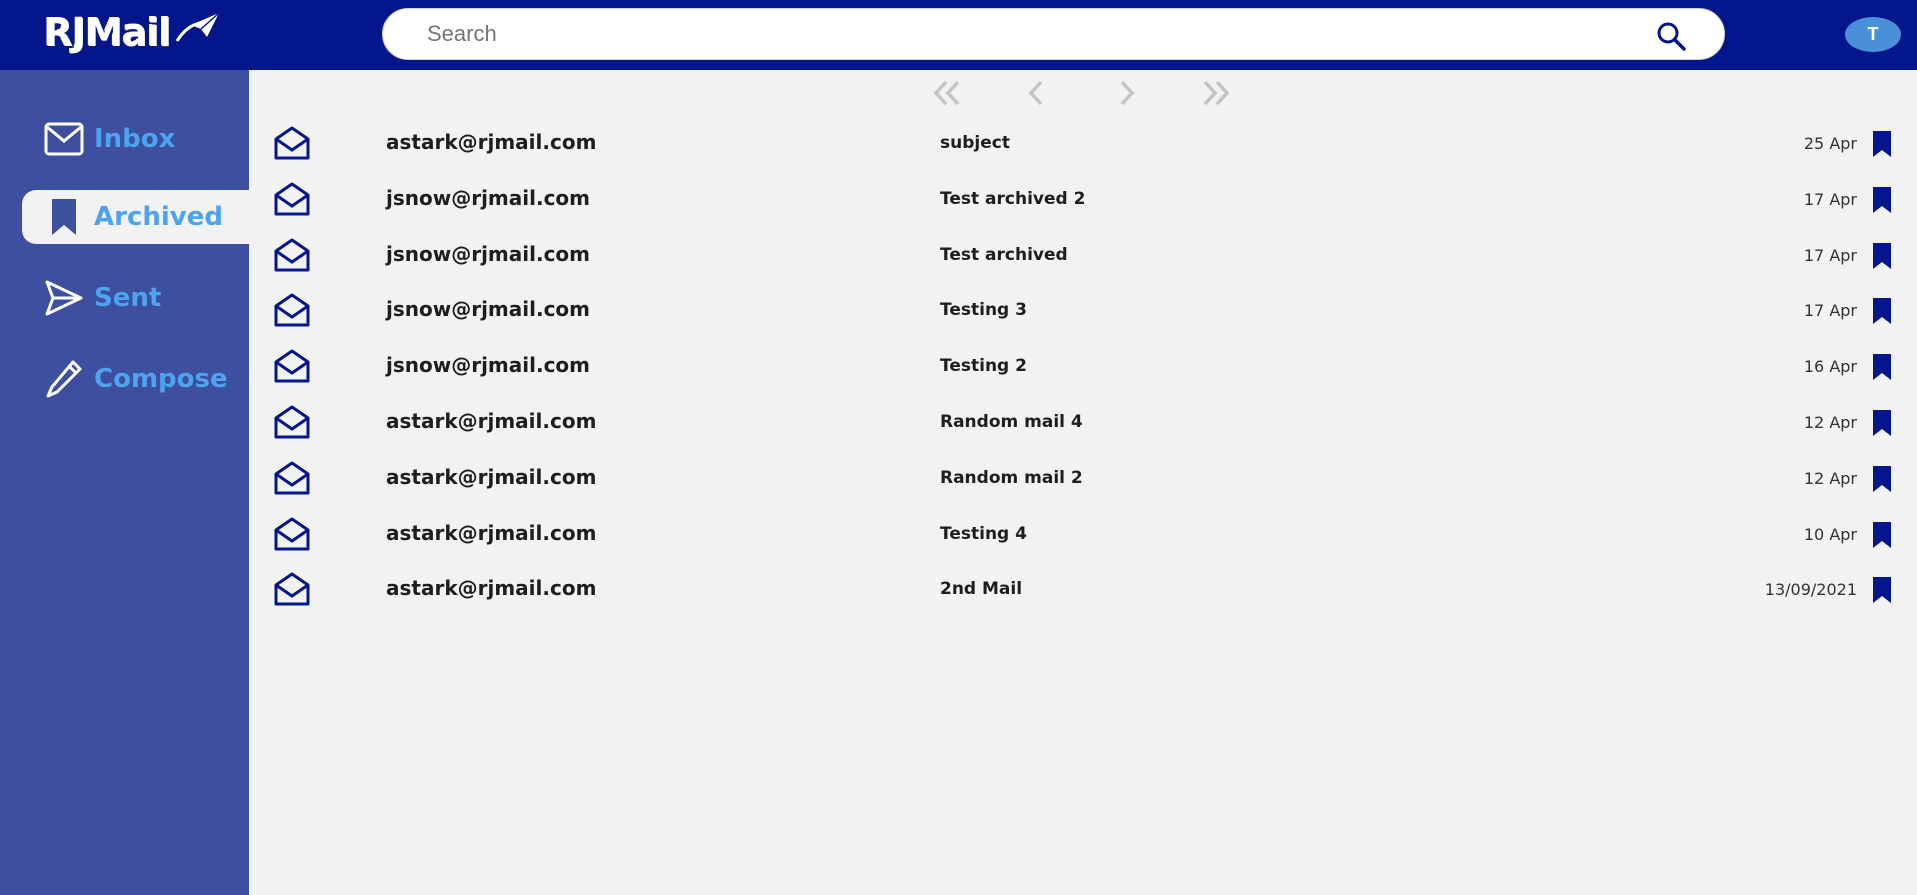 This screenshot has height=895, width=1917. What do you see at coordinates (981, 589) in the screenshot?
I see `mail-subject: 2nd Mail` at bounding box center [981, 589].